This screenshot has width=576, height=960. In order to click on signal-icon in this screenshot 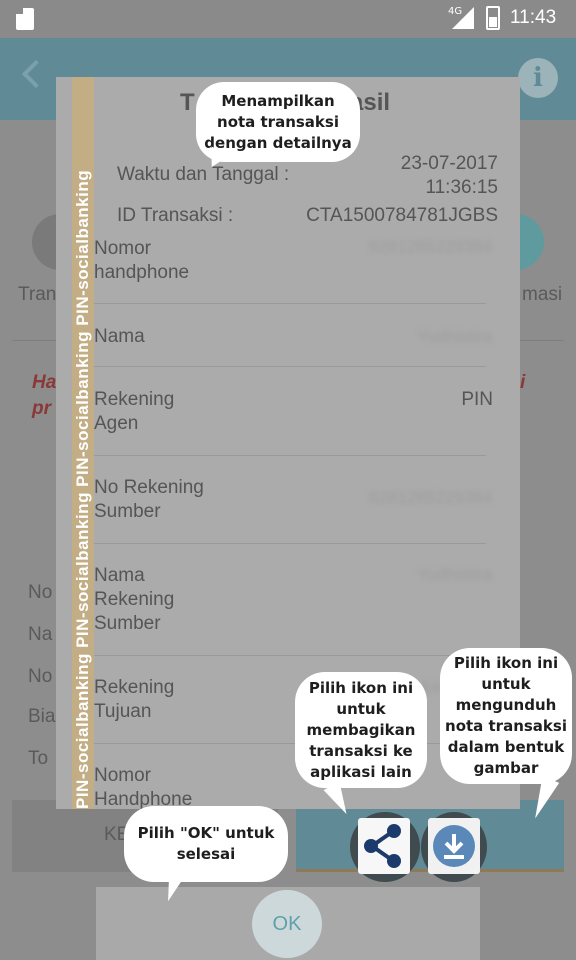, I will do `click(463, 18)`.